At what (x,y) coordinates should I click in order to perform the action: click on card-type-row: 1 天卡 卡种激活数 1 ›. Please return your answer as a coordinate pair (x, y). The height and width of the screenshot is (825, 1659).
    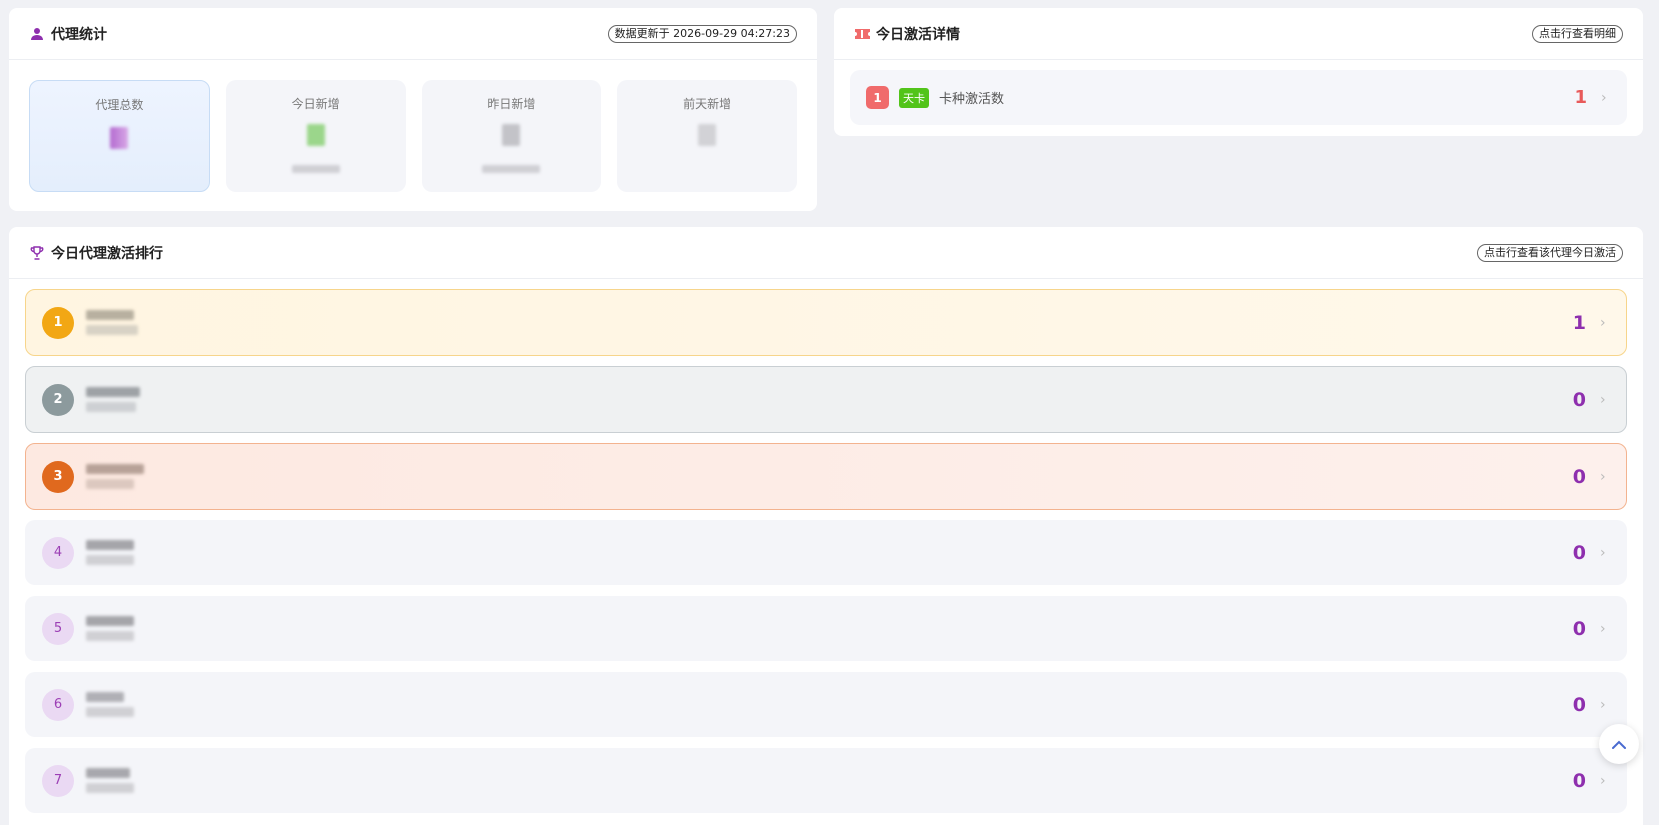
    Looking at the image, I should click on (1238, 97).